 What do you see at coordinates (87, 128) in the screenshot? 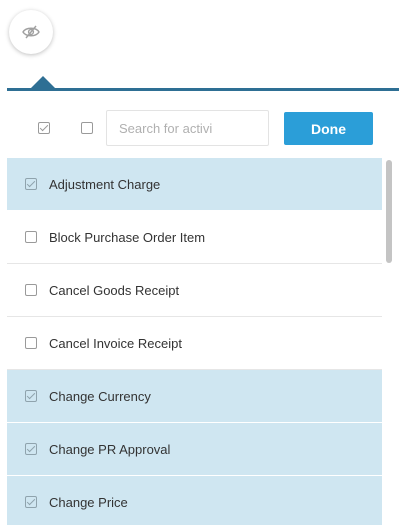
I see `select-none-checkbox` at bounding box center [87, 128].